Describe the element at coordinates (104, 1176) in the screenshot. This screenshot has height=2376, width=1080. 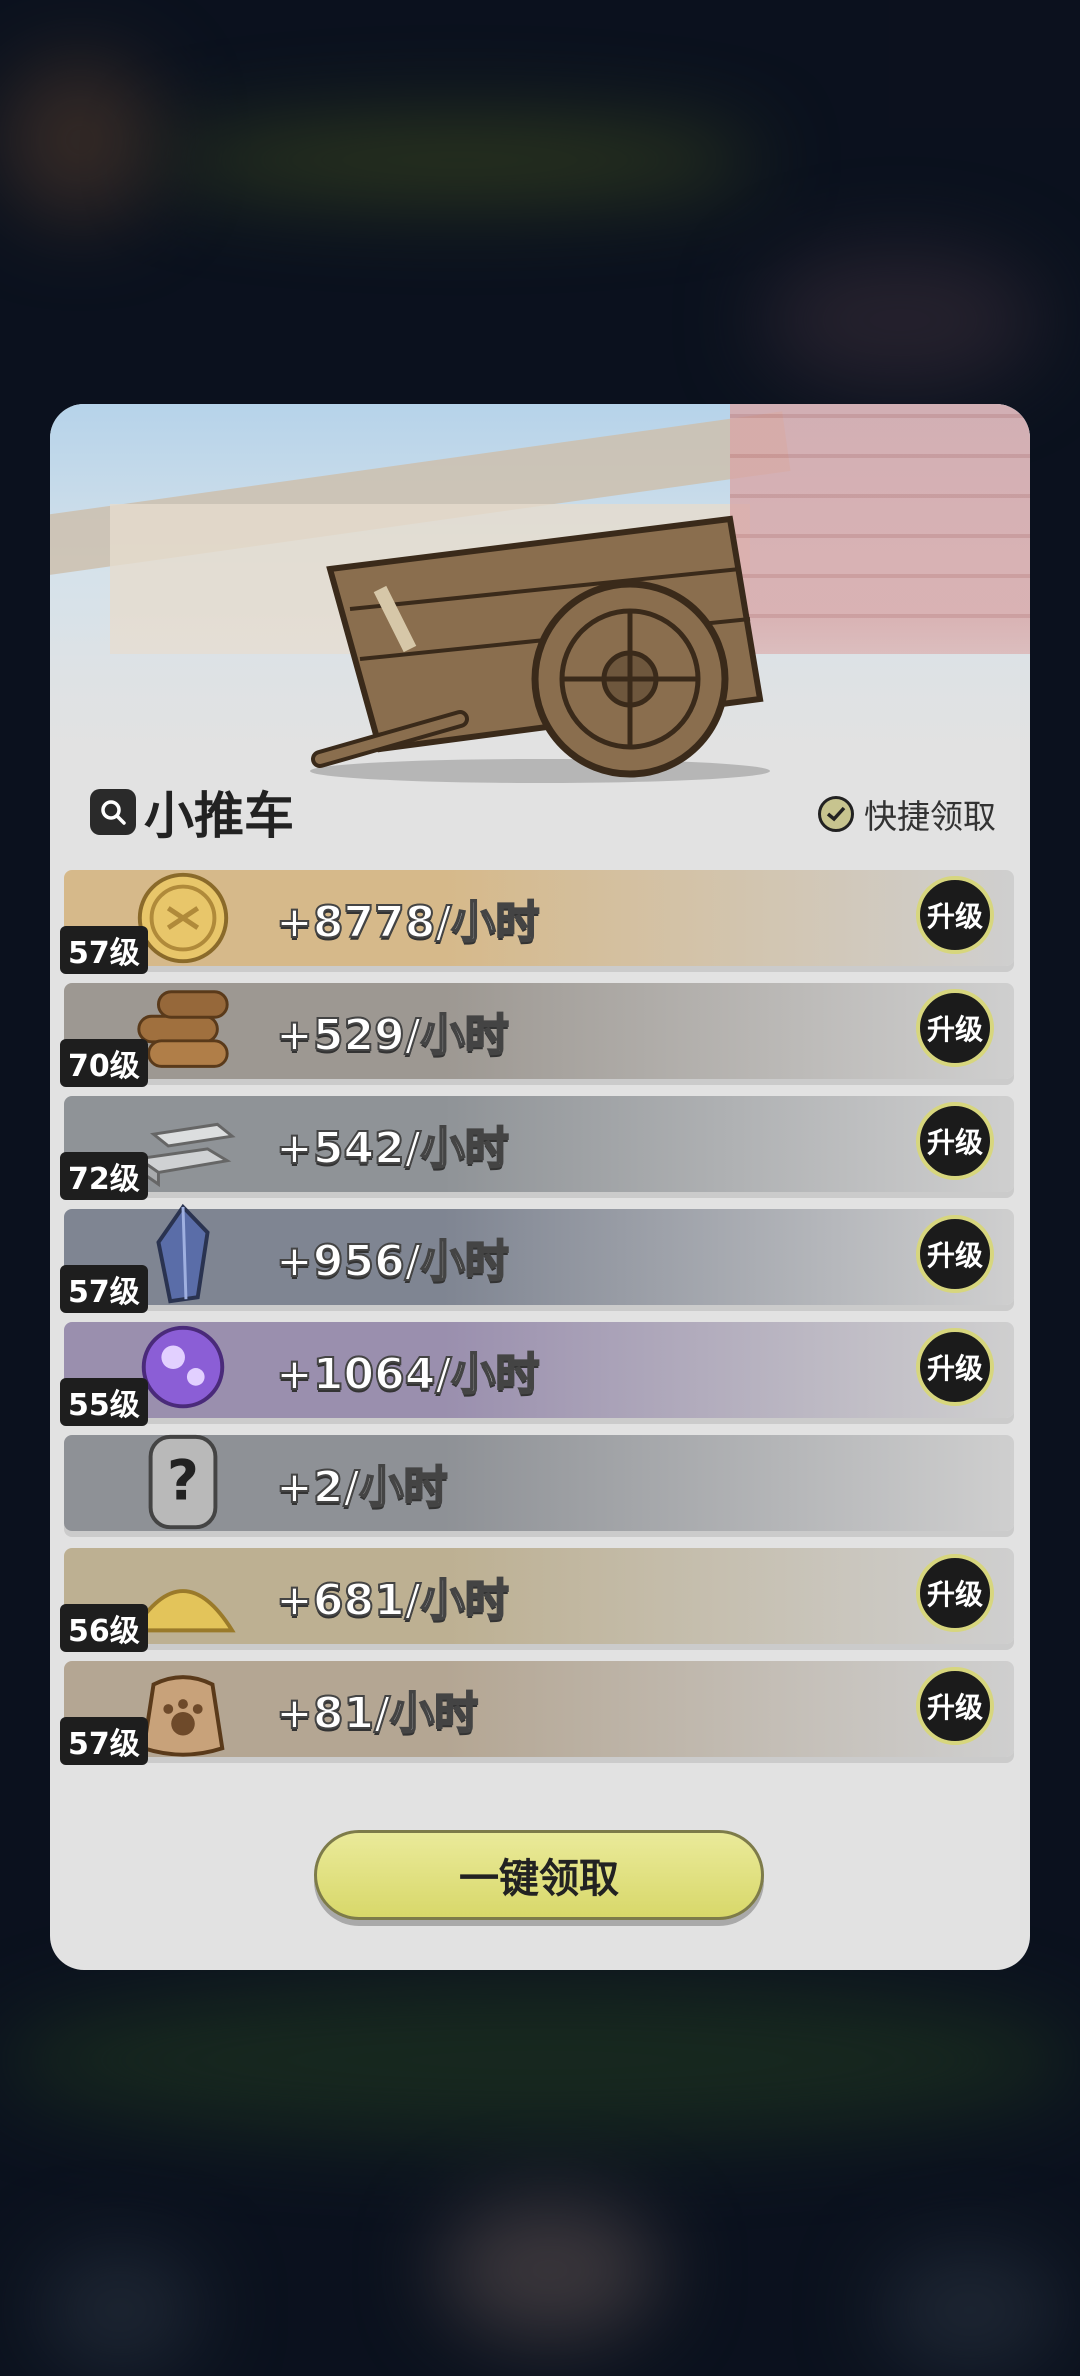
I see `level-badge: 72级` at that location.